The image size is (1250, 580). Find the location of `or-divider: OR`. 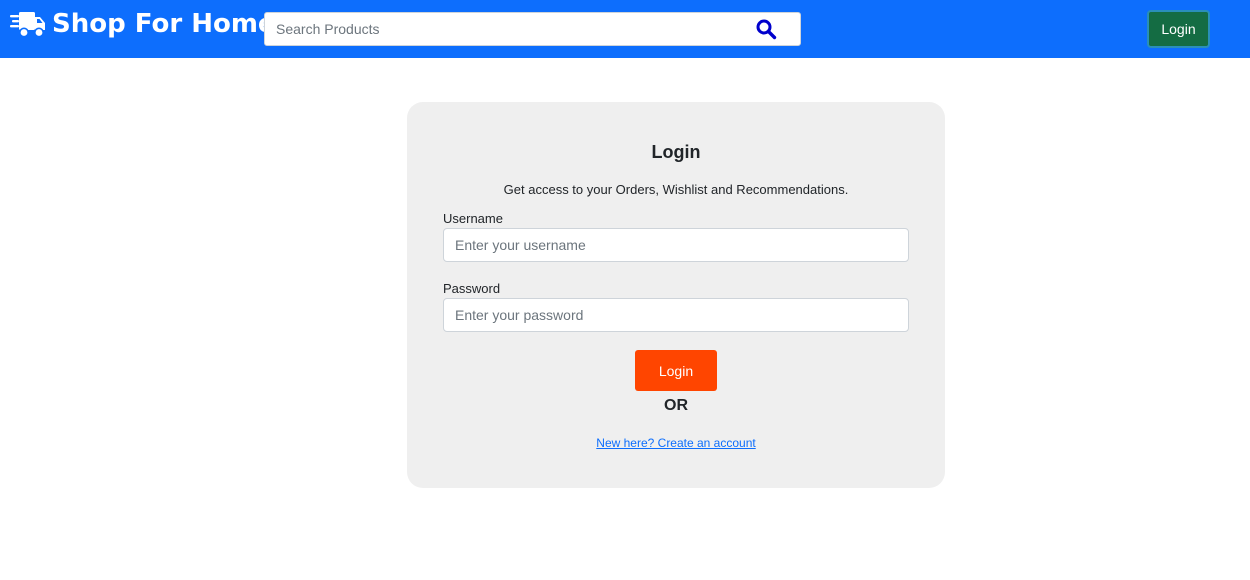

or-divider: OR is located at coordinates (676, 405).